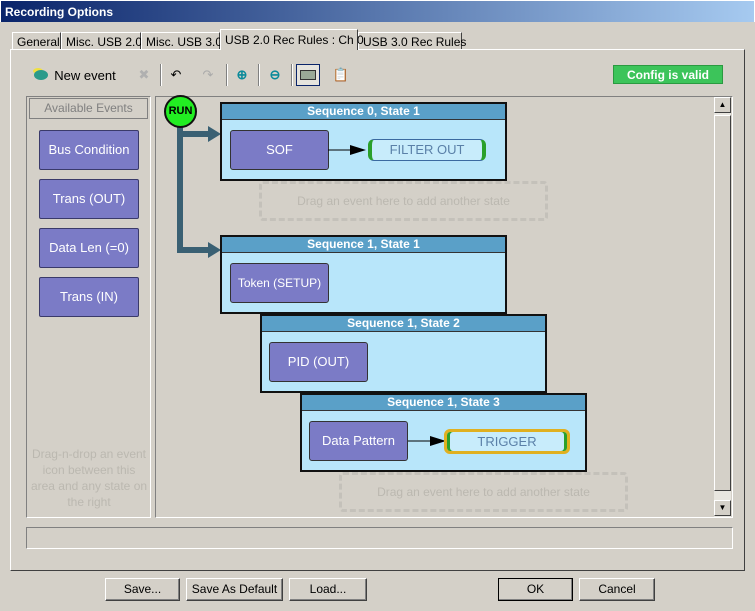  Describe the element at coordinates (427, 150) in the screenshot. I see `action-filter-out: FILTER OUT` at that location.